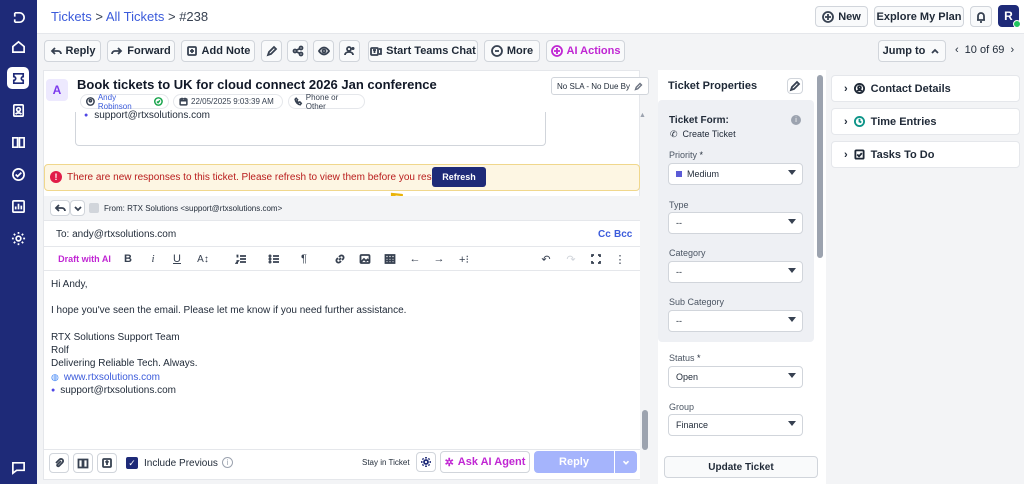 Image resolution: width=1024 pixels, height=484 pixels. I want to click on more-button: More, so click(512, 51).